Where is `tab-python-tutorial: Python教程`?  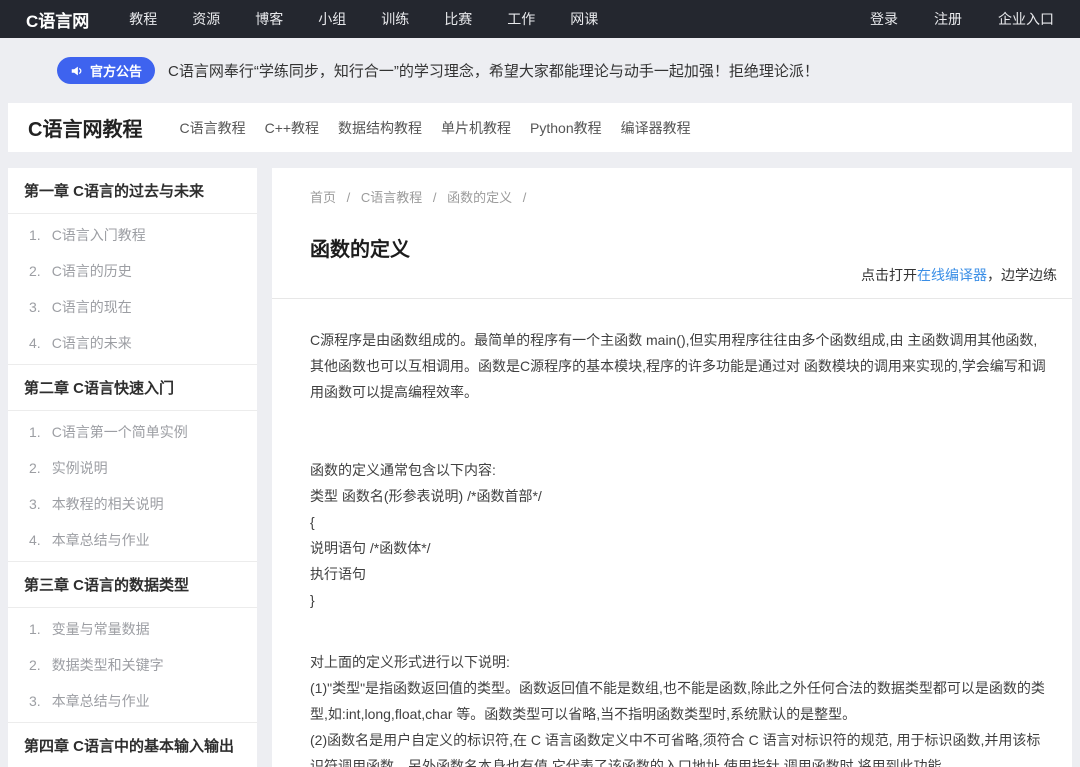
tab-python-tutorial: Python教程 is located at coordinates (566, 128).